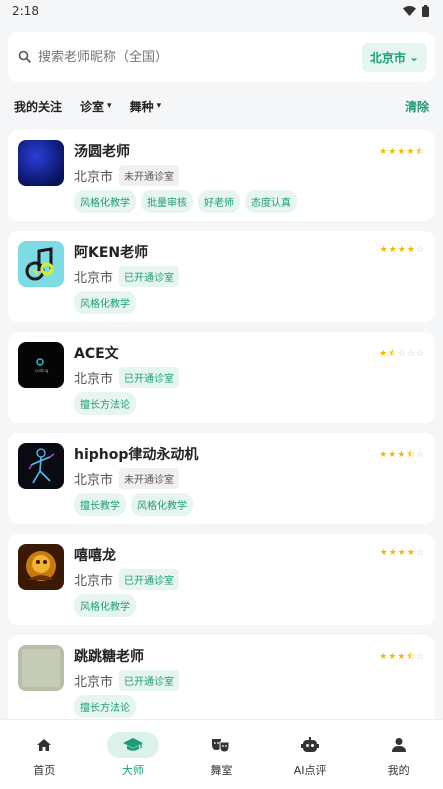  What do you see at coordinates (387, 57) in the screenshot?
I see `city-label: 北京市` at bounding box center [387, 57].